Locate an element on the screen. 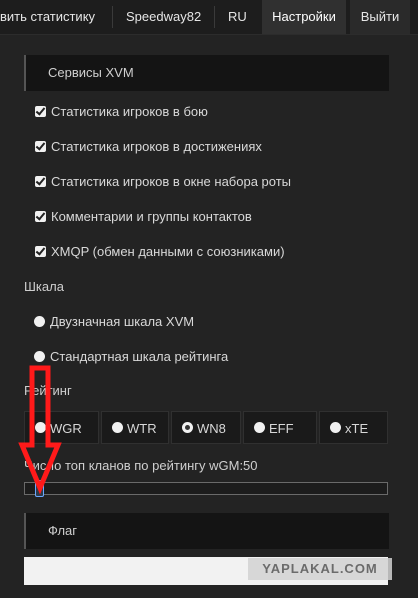  red-arrow-annotation is located at coordinates (40, 430).